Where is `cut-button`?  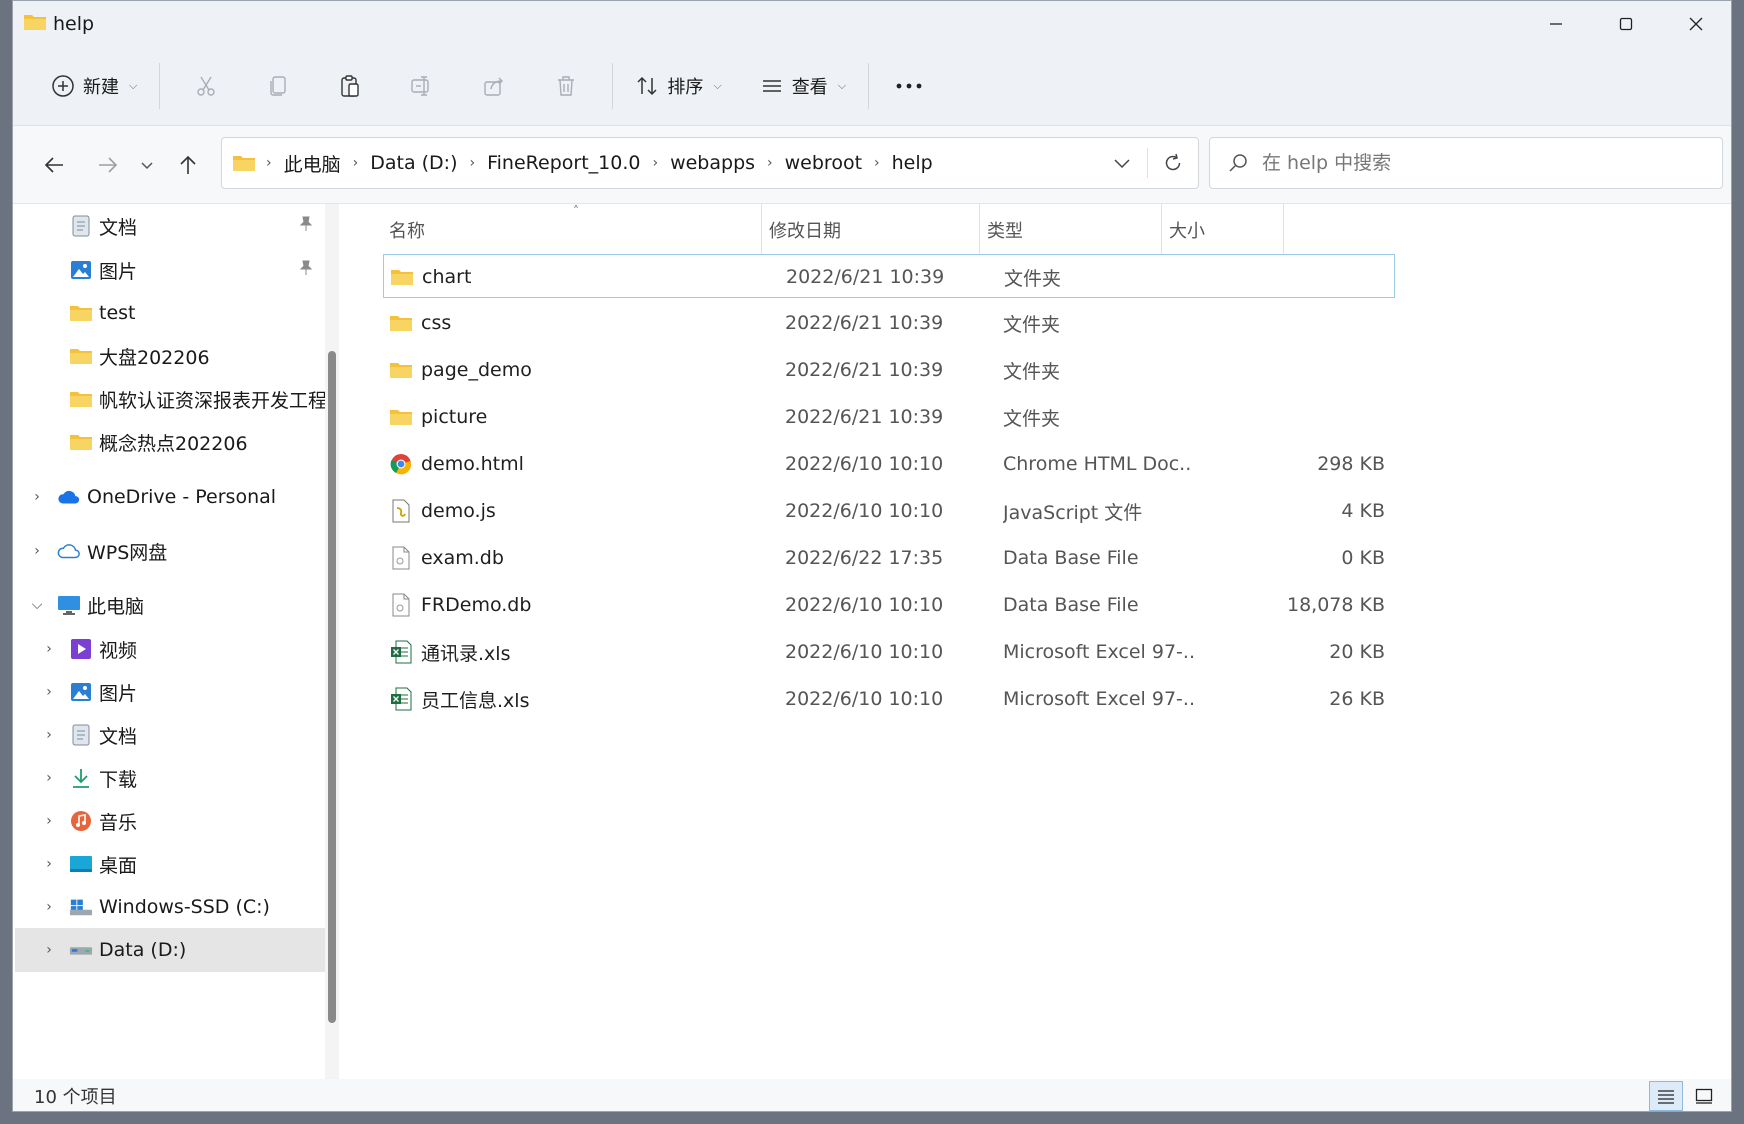
cut-button is located at coordinates (206, 86).